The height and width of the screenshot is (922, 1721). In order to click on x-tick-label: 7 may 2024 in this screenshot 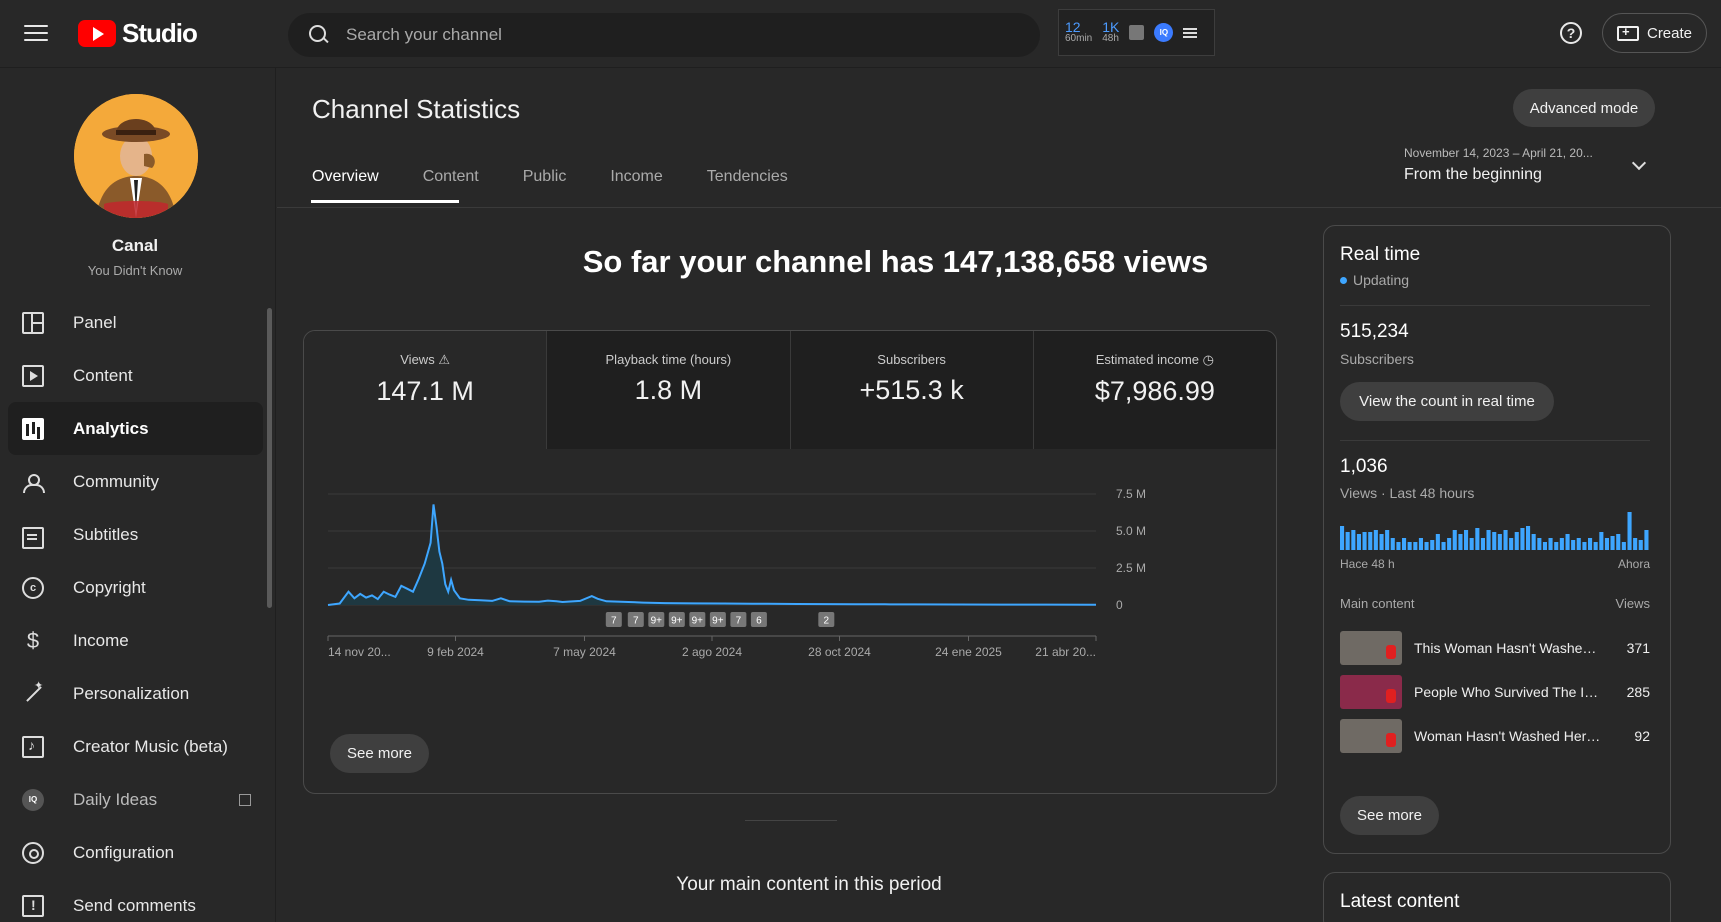, I will do `click(584, 652)`.